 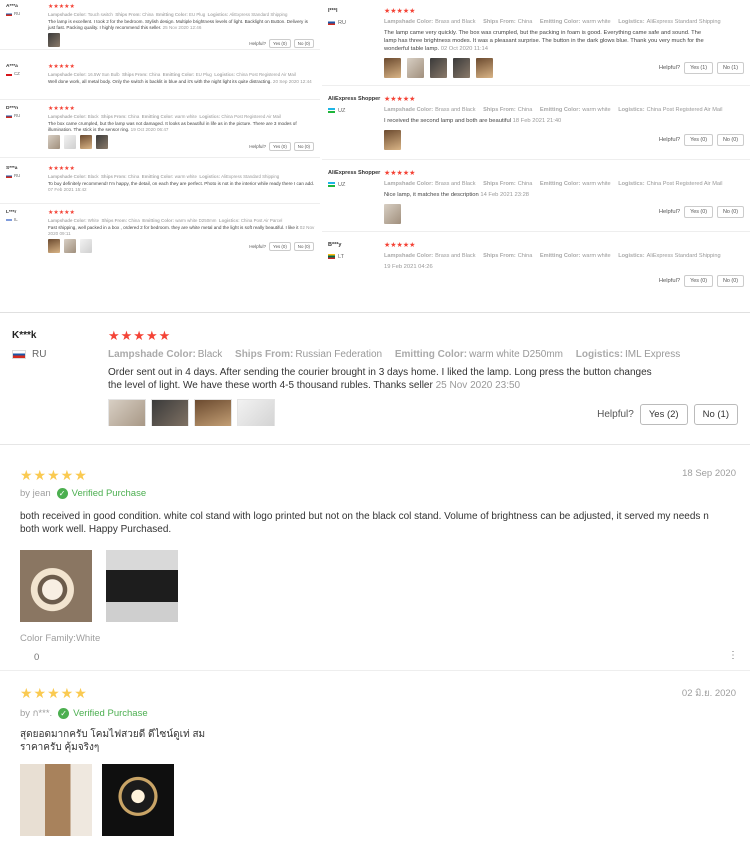 I want to click on like-count: 0, so click(x=36, y=657).